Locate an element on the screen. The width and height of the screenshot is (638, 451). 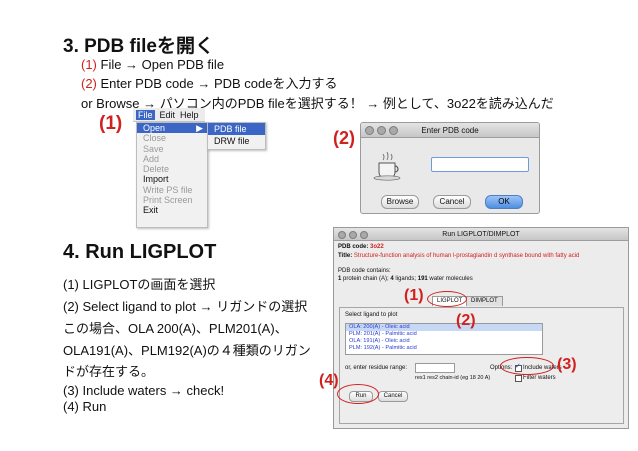
menu-item-open: Open ▶ is located at coordinates (172, 128).